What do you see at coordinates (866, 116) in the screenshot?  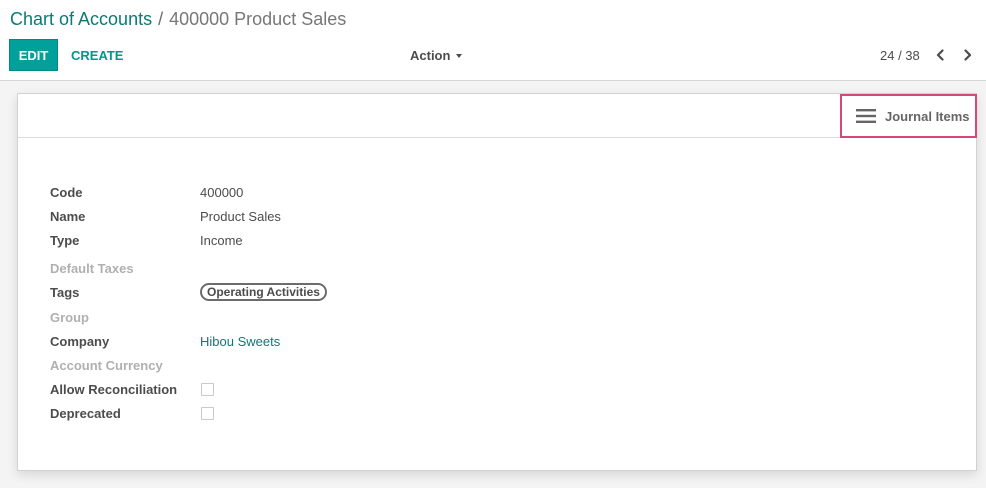 I see `list-icon` at bounding box center [866, 116].